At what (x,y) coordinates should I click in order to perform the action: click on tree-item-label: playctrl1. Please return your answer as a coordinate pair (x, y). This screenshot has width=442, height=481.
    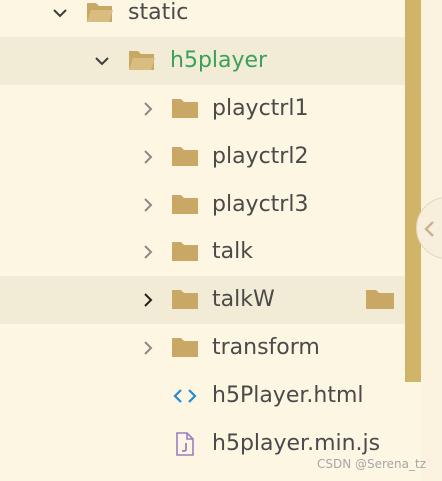
    Looking at the image, I should click on (260, 108).